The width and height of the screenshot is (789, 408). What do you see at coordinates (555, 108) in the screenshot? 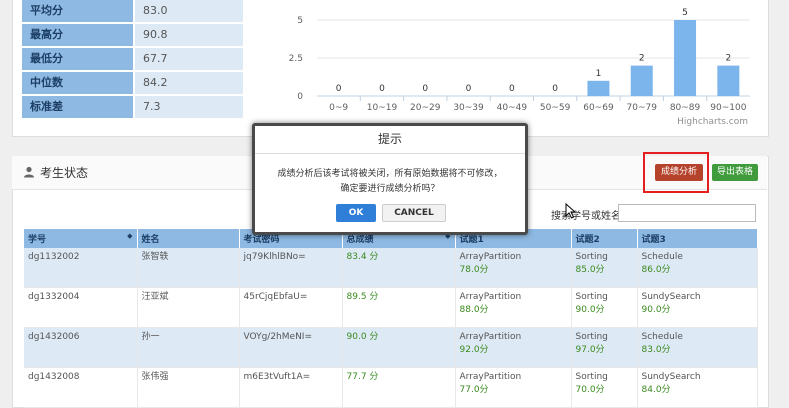
I see `x-tick-label: 50~59` at bounding box center [555, 108].